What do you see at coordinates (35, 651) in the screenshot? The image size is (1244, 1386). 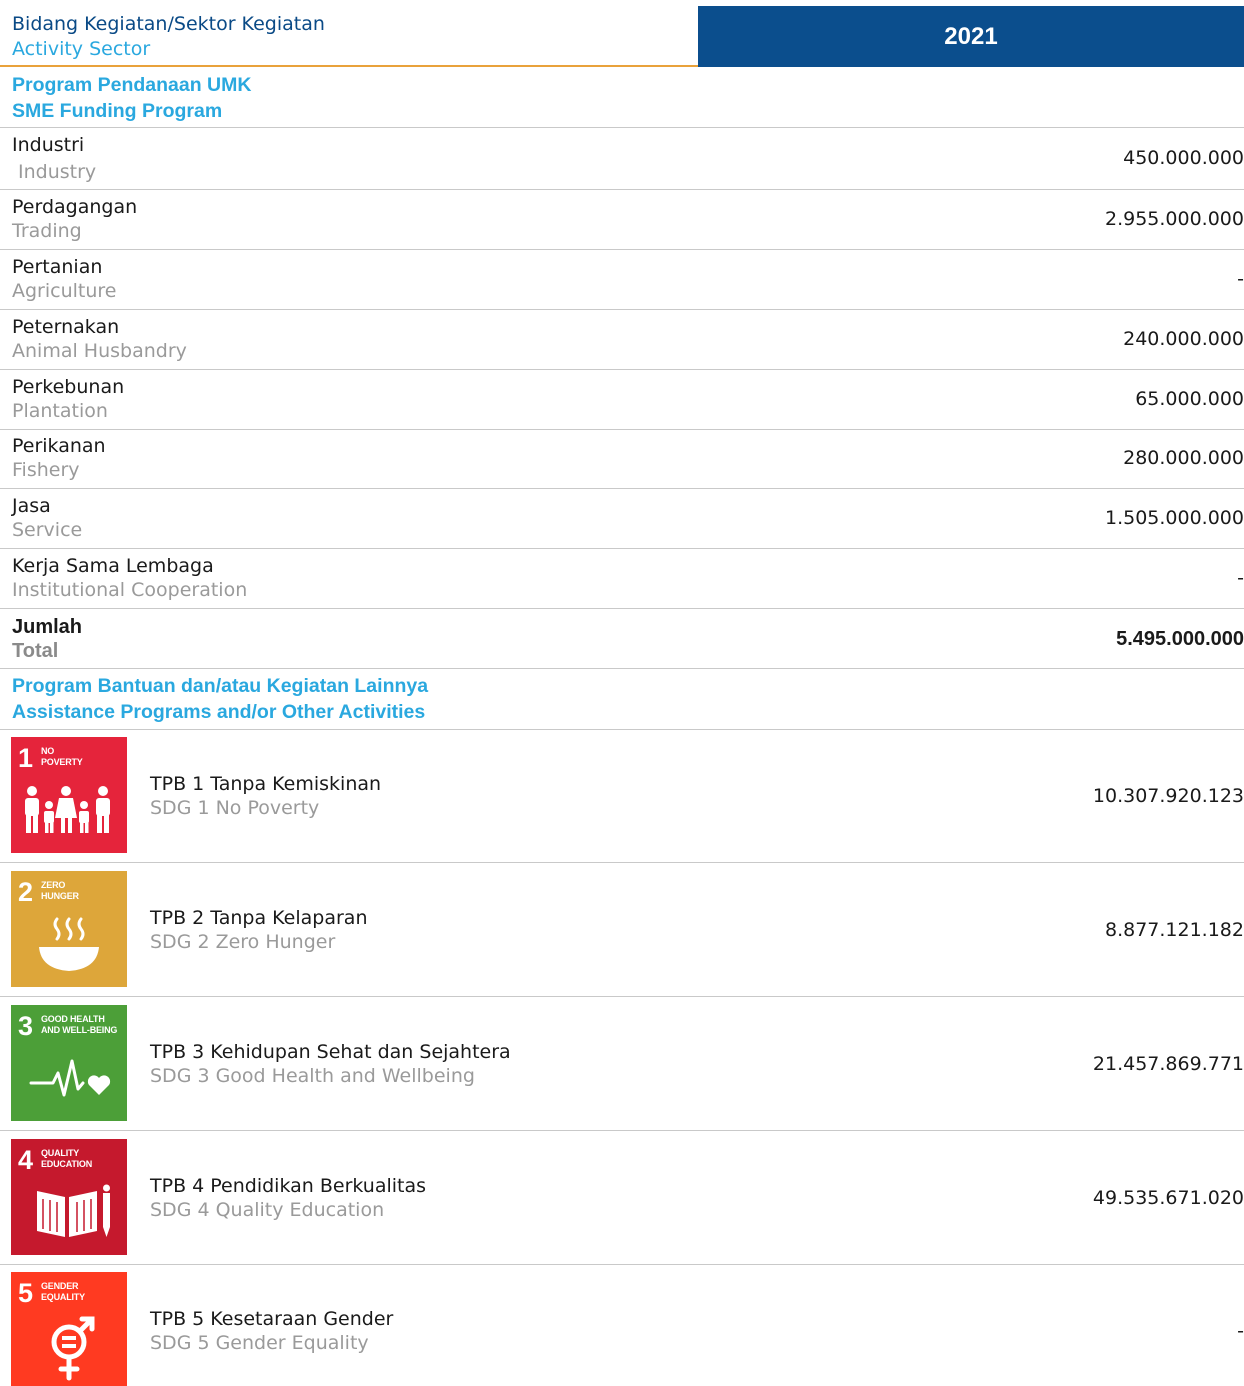 I see `total-label-en: Total` at bounding box center [35, 651].